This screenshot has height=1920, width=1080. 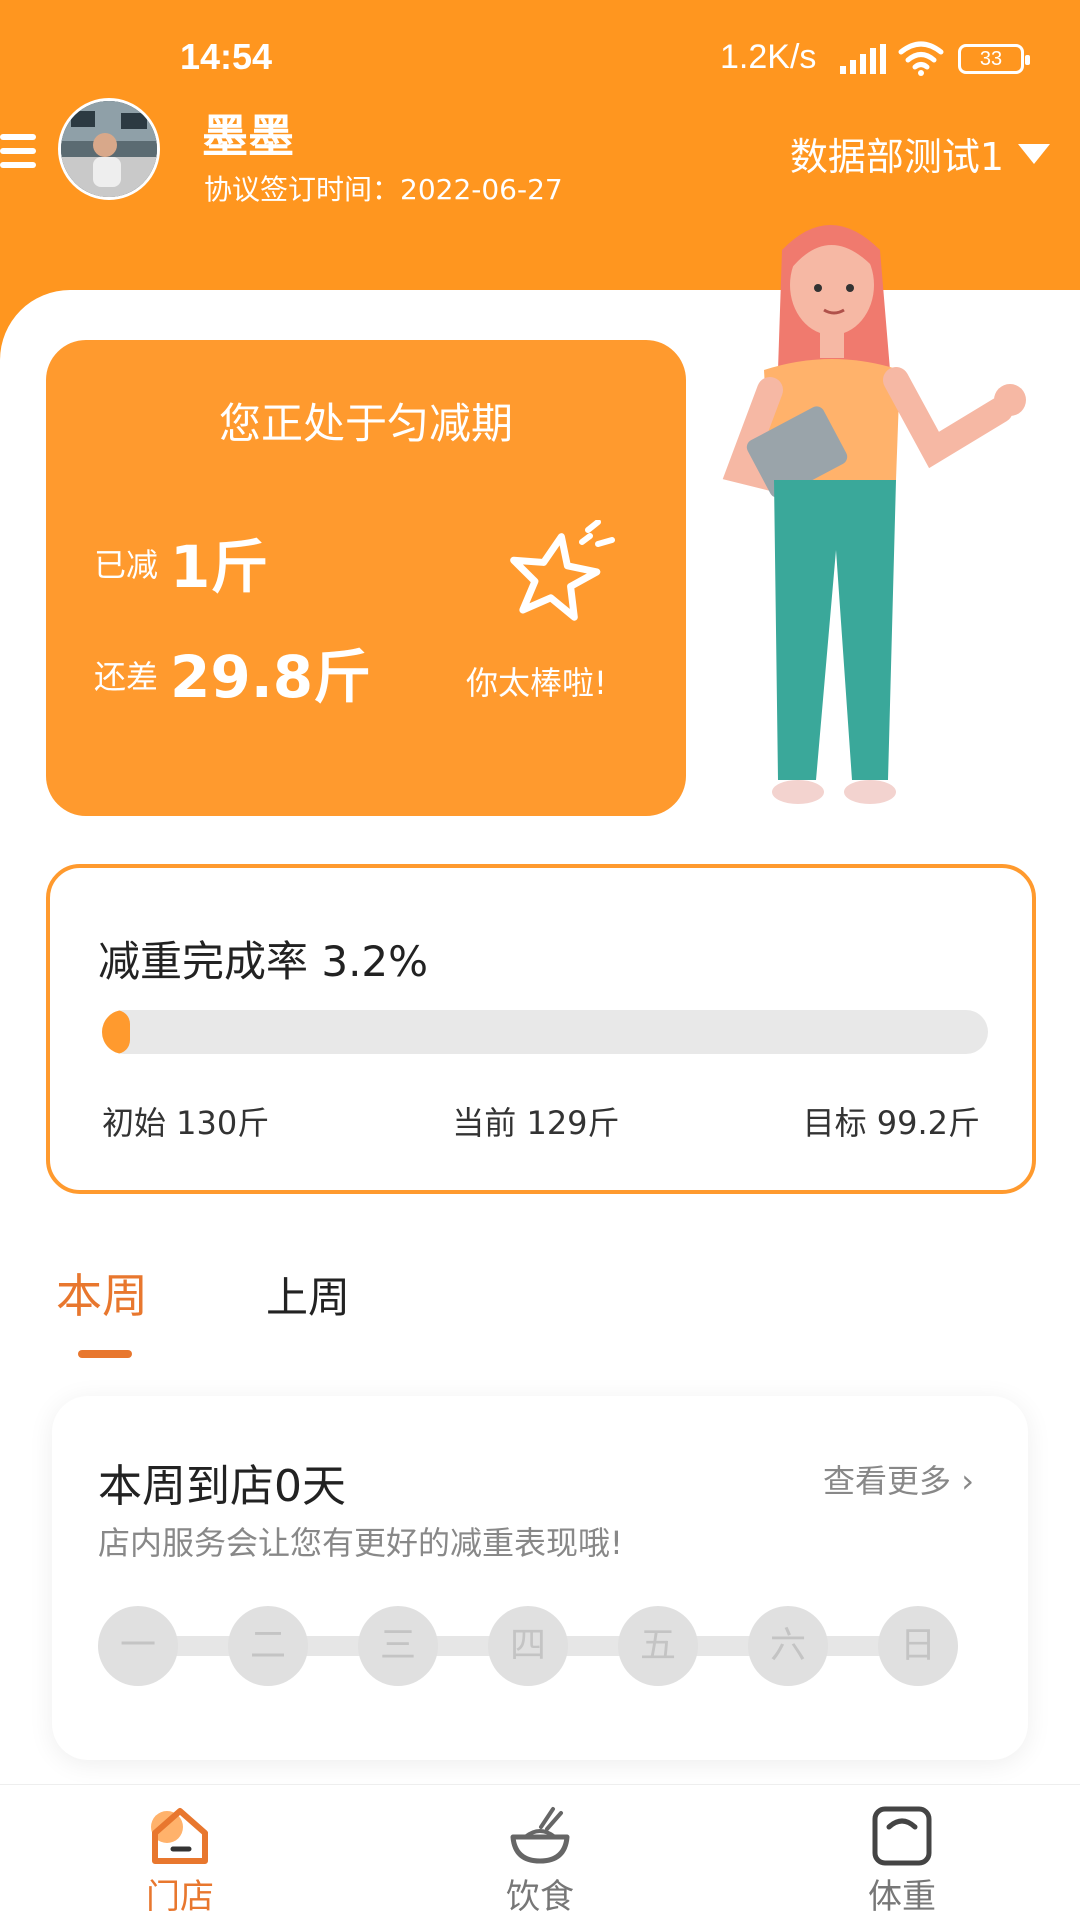 I want to click on day-fri: 五, so click(x=658, y=1646).